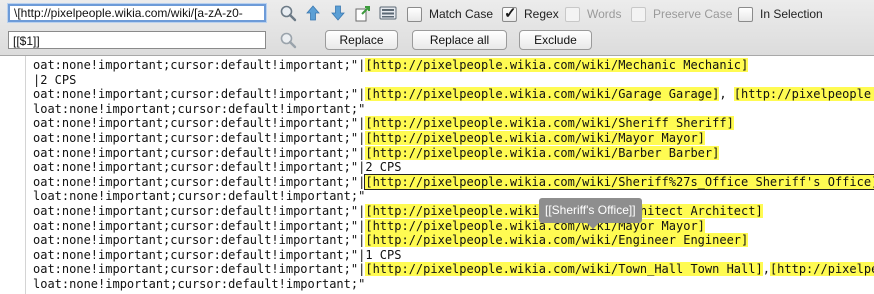 The width and height of the screenshot is (874, 294). I want to click on code-text: |2 CPS, so click(55, 79).